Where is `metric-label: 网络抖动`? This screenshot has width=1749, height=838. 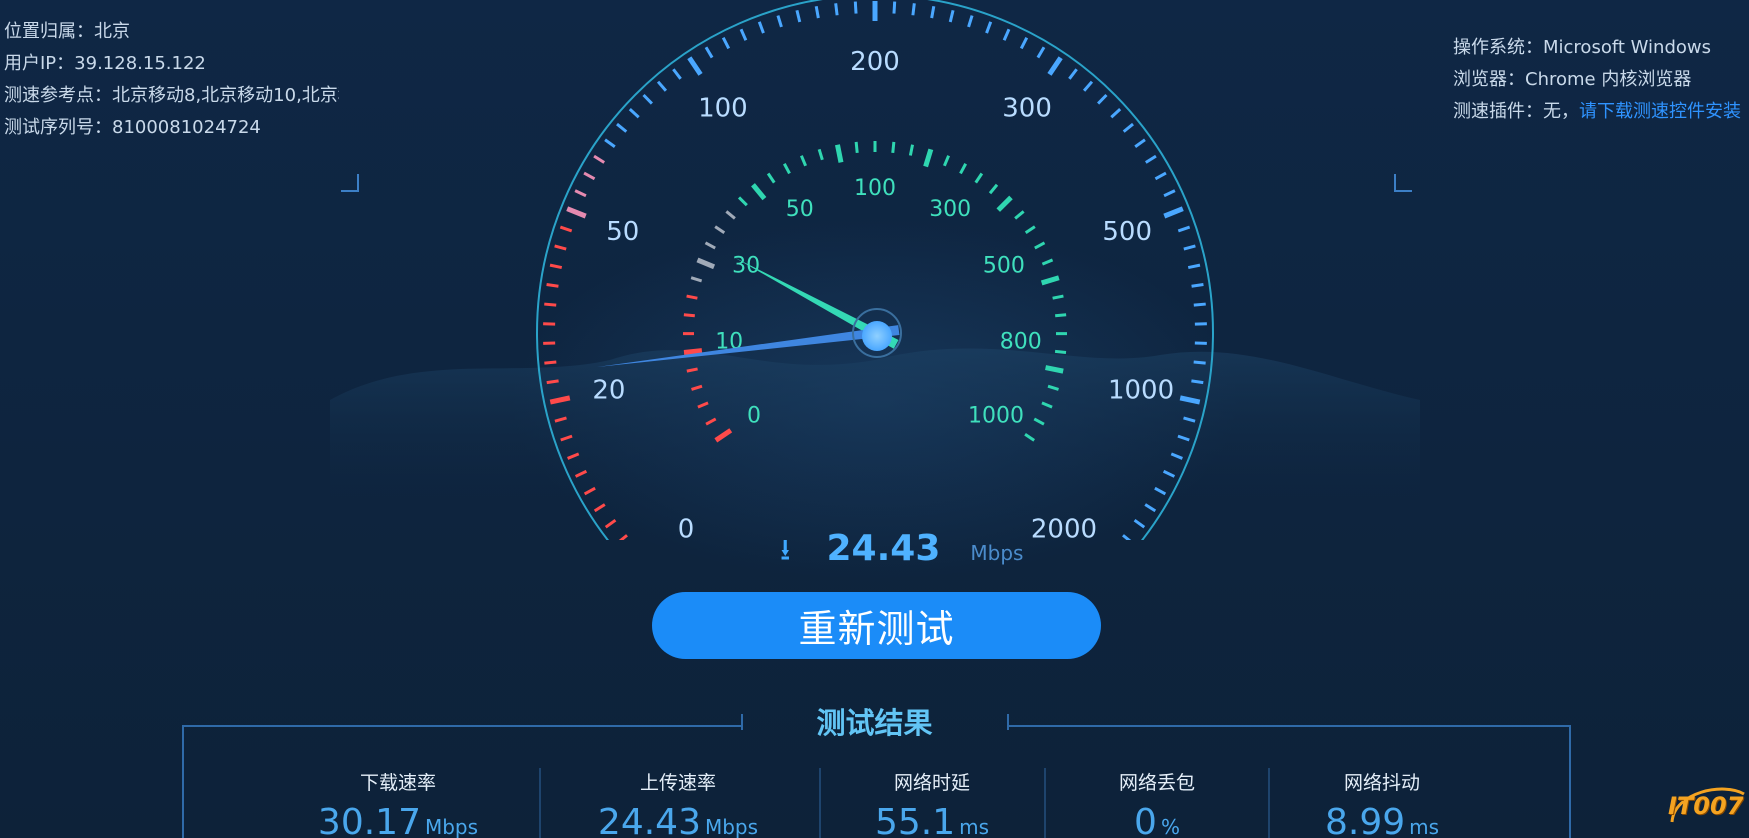 metric-label: 网络抖动 is located at coordinates (1381, 783).